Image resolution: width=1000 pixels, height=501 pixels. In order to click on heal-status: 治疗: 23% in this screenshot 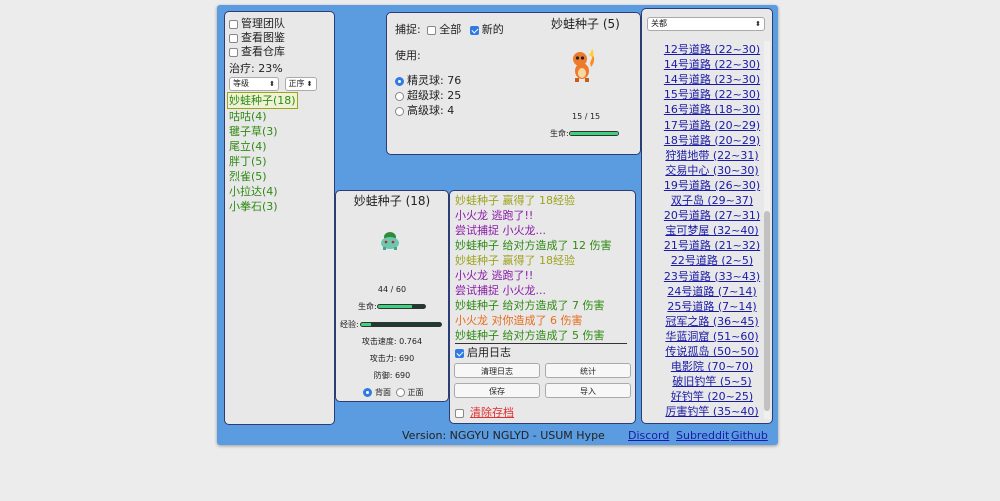, I will do `click(256, 68)`.